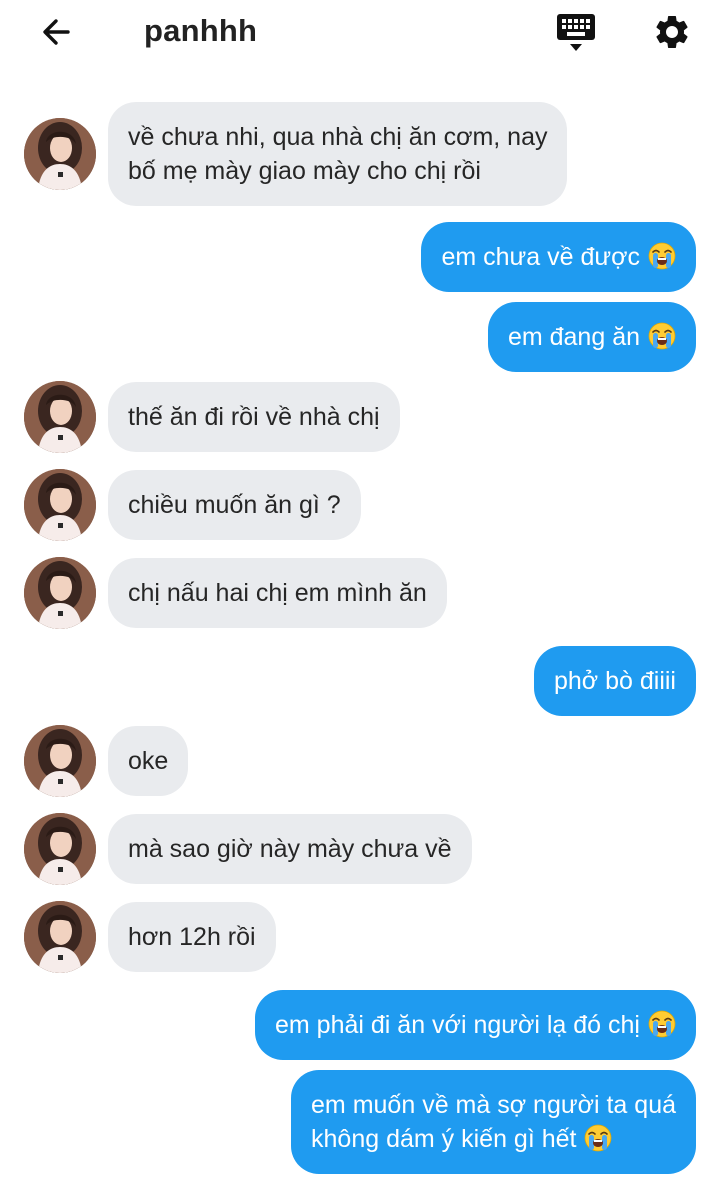  Describe the element at coordinates (201, 30) in the screenshot. I see `contact-name: panhhh` at that location.